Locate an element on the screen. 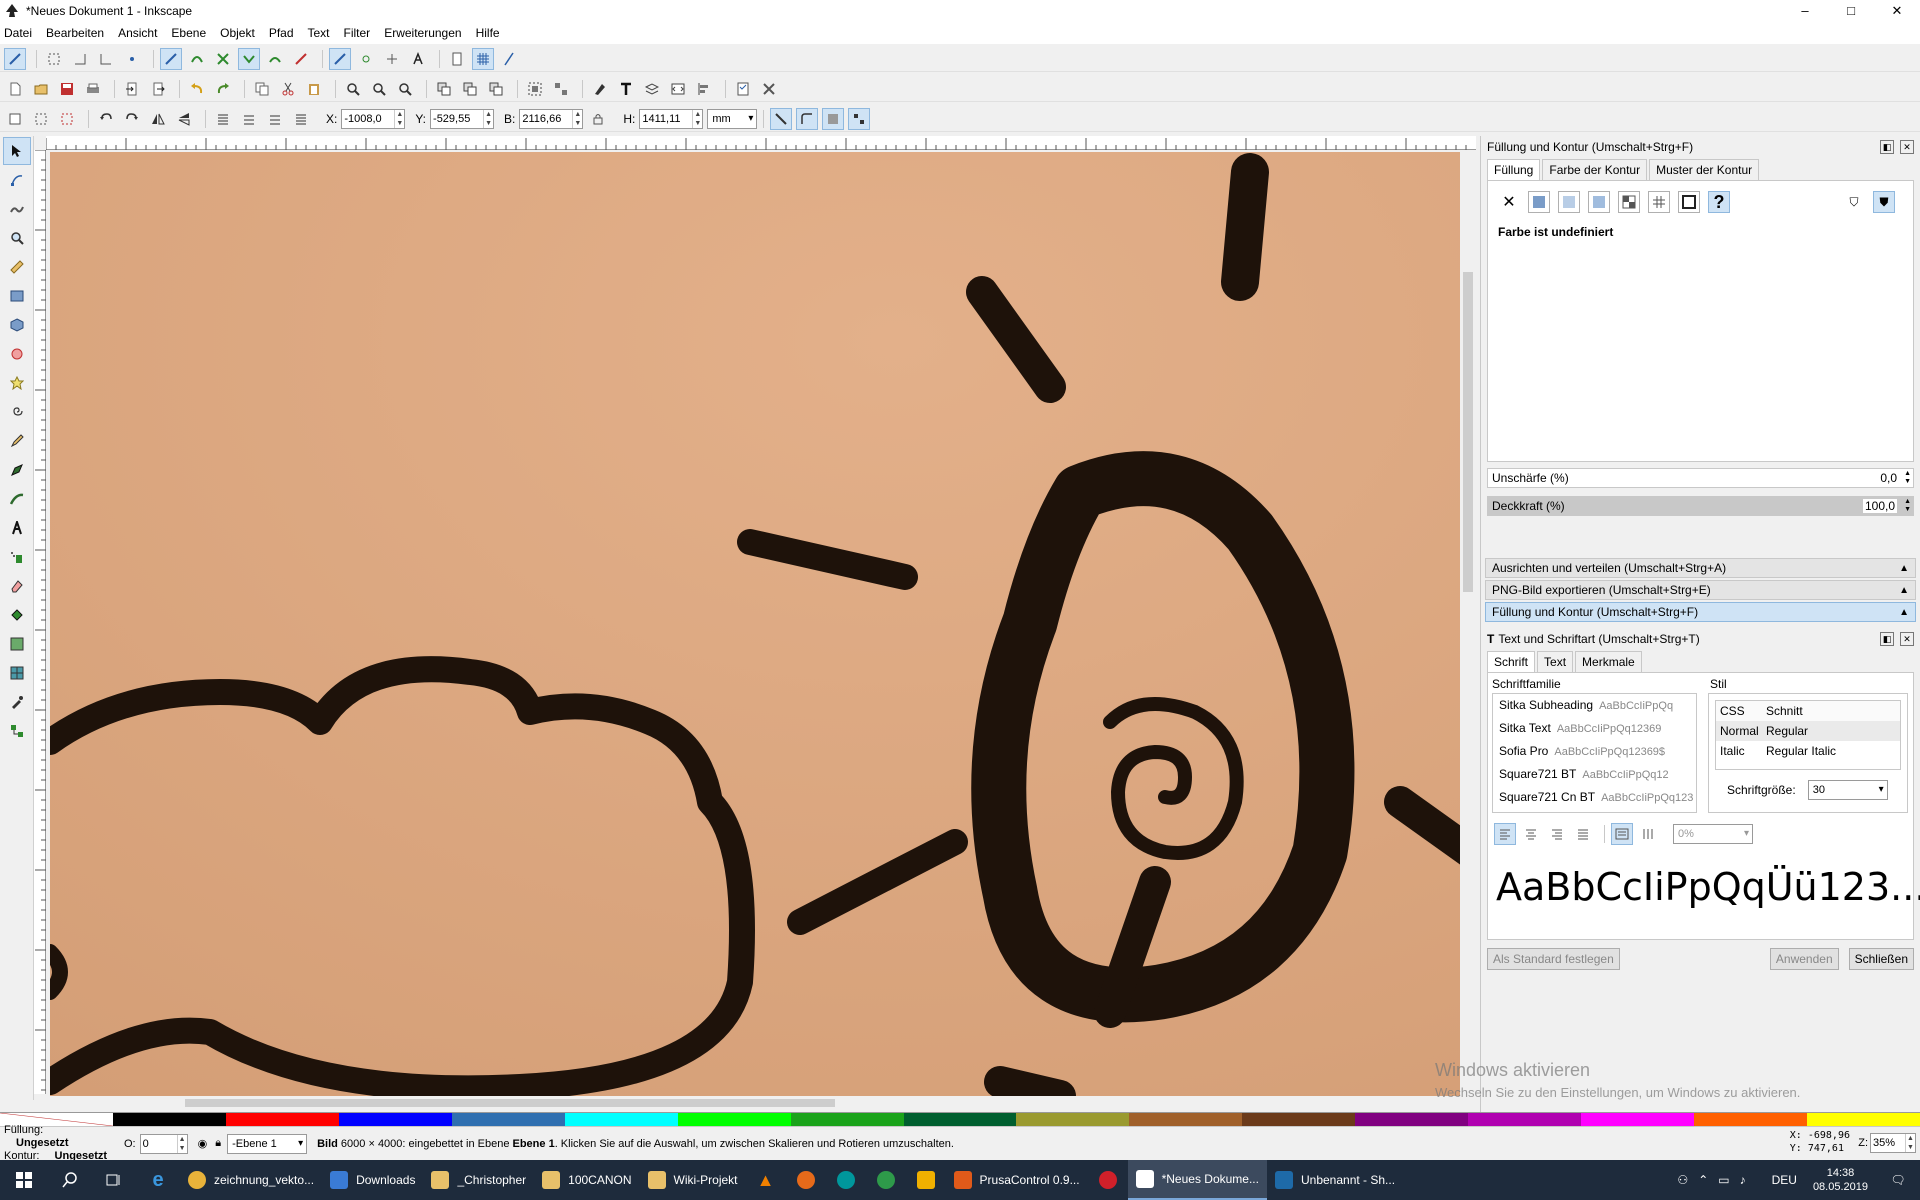 The image size is (1920, 1200). snap-toggle-button is located at coordinates (15, 58).